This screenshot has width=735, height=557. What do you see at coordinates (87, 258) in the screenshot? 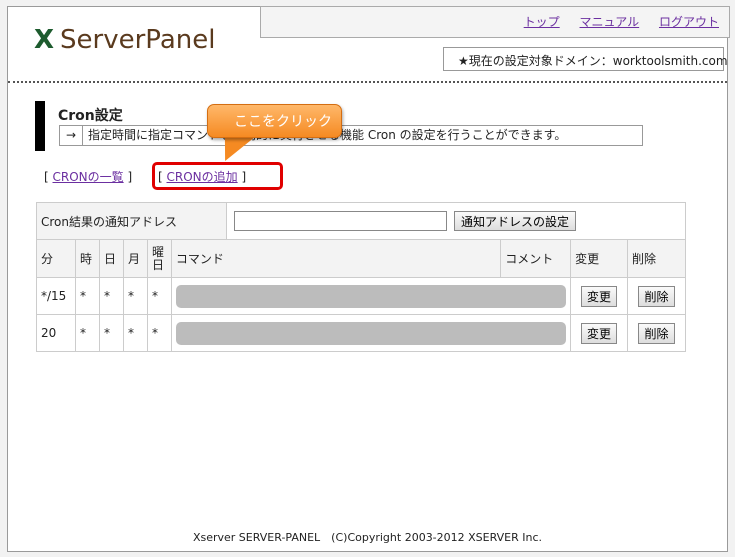
I see `col-hour: 時` at bounding box center [87, 258].